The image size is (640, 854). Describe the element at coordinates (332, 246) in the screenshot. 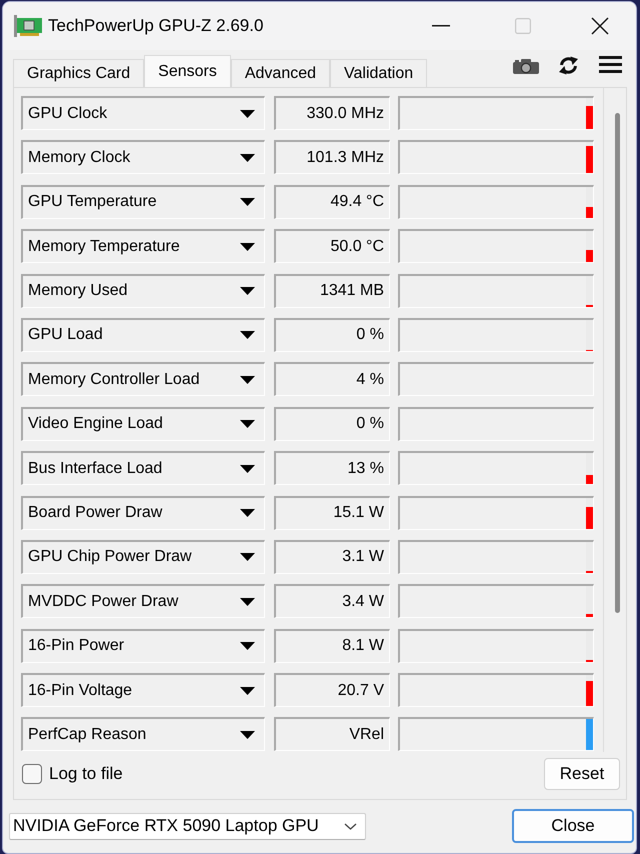

I see `sensor-value: 50.0 °C` at that location.